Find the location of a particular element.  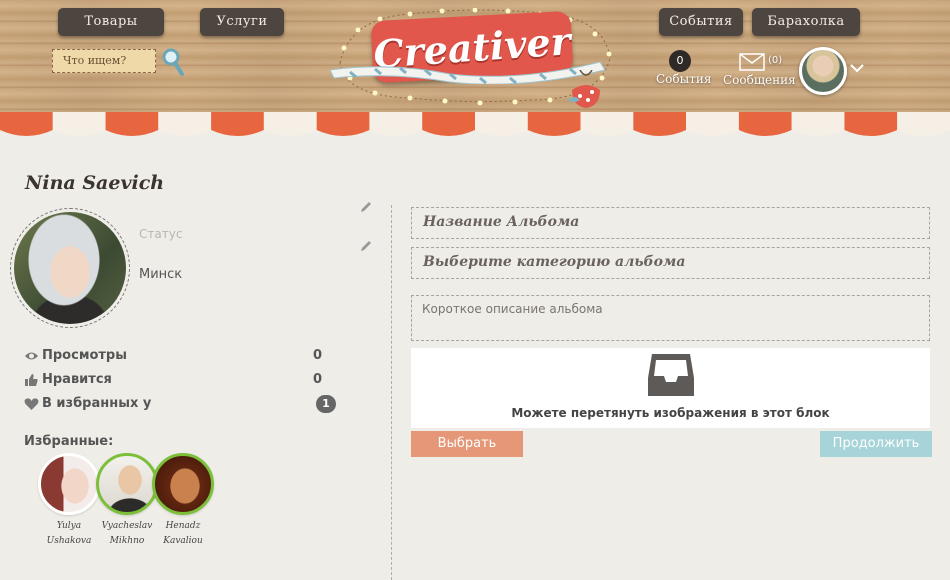

profile-photo-image is located at coordinates (70, 268).